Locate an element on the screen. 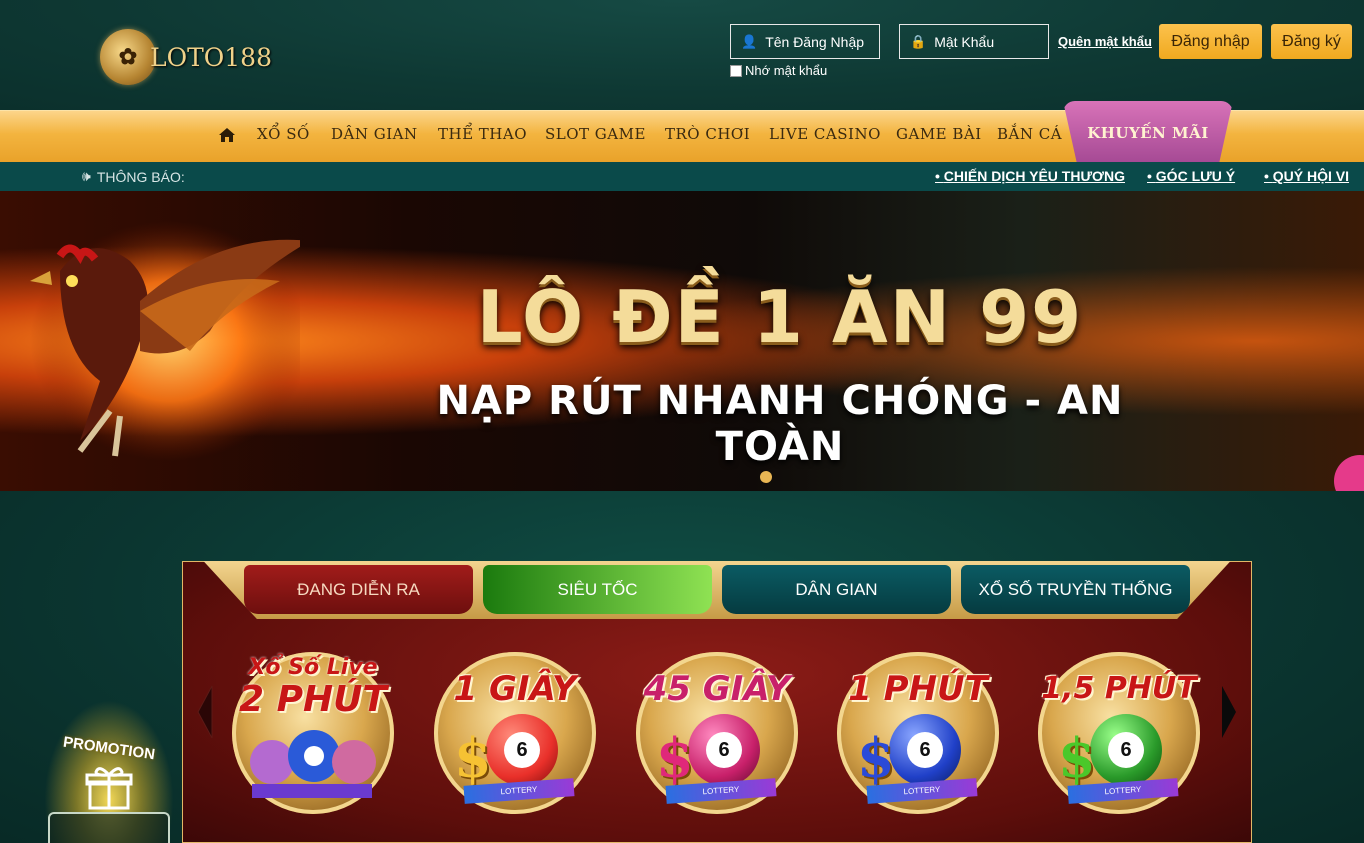 This screenshot has width=1364, height=843. notice-label: 🕪 THÔNG BÁO: is located at coordinates (133, 176).